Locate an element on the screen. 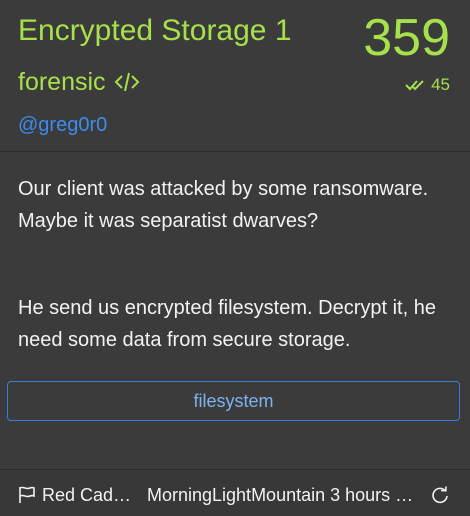  challenge-category: forensic is located at coordinates (79, 82).